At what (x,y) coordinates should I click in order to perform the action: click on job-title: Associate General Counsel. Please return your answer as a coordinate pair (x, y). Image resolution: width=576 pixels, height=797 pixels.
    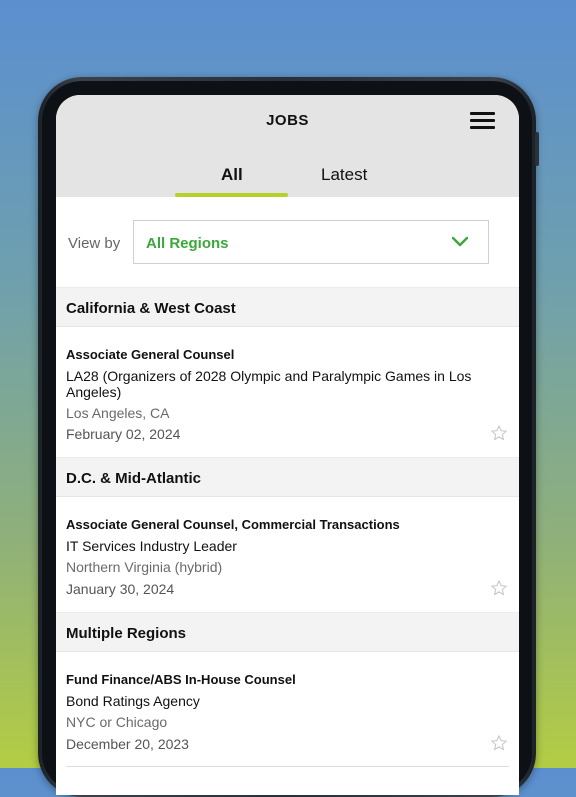
    Looking at the image, I should click on (150, 354).